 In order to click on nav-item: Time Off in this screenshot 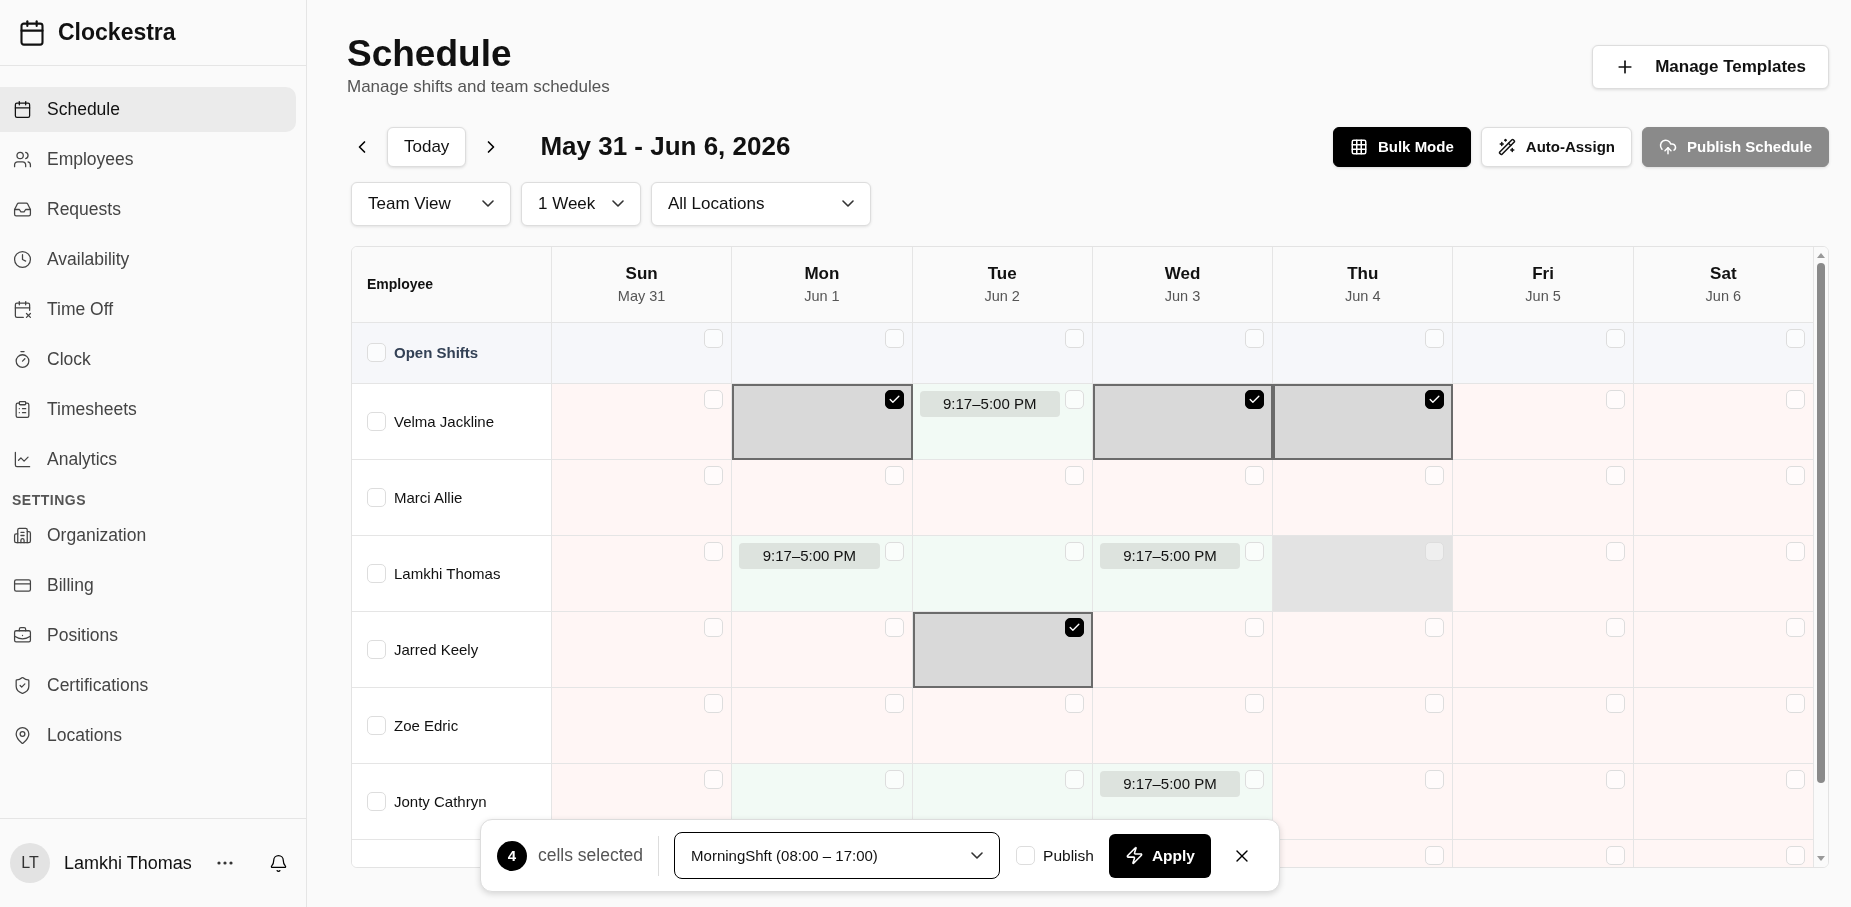, I will do `click(148, 309)`.